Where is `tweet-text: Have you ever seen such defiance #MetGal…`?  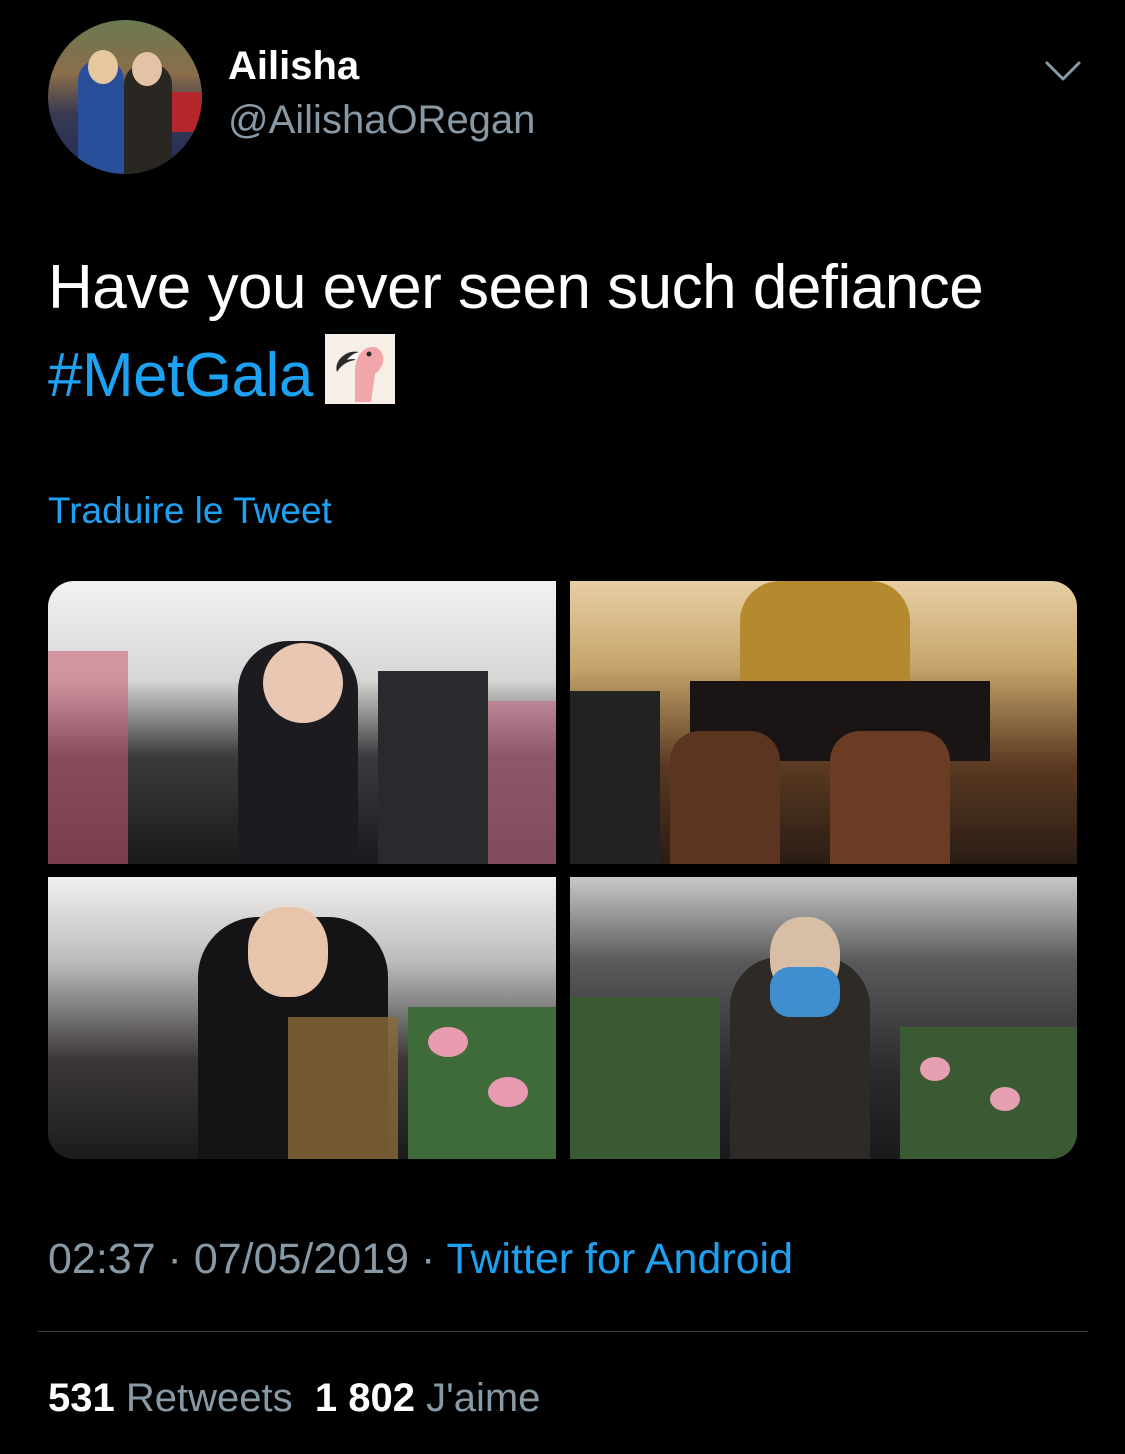
tweet-text: Have you ever seen such defiance #MetGal… is located at coordinates (563, 332).